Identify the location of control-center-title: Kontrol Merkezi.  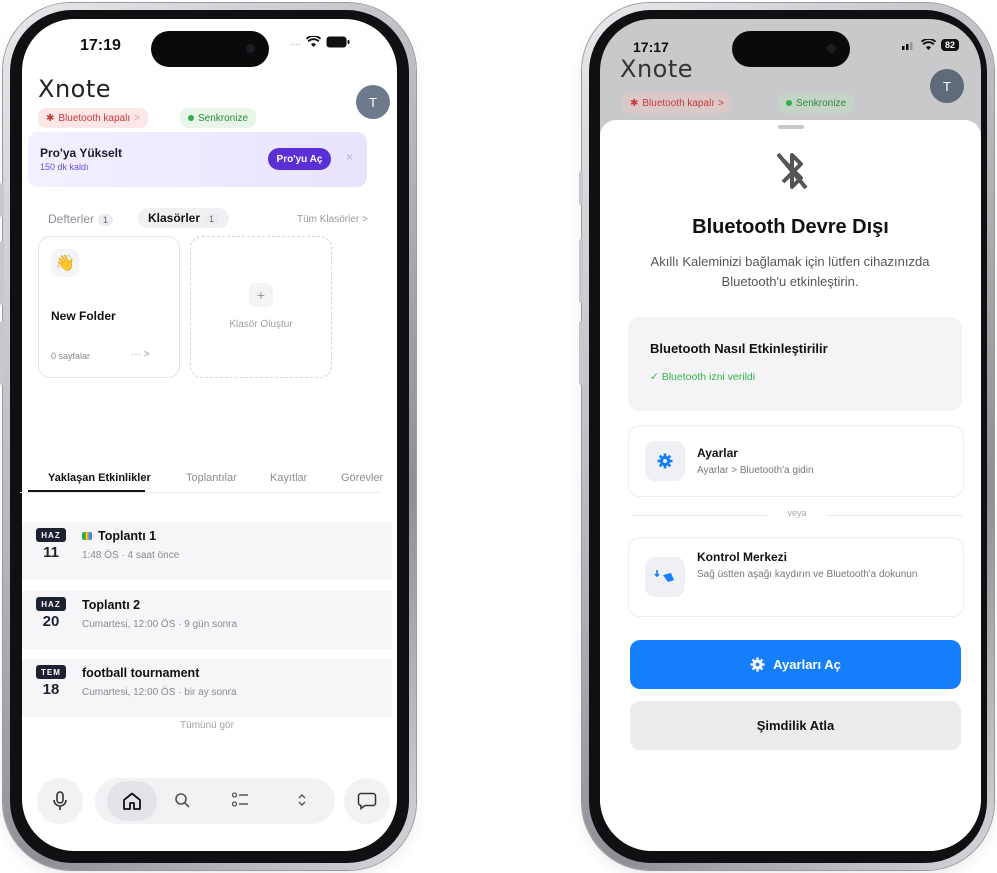
(742, 557).